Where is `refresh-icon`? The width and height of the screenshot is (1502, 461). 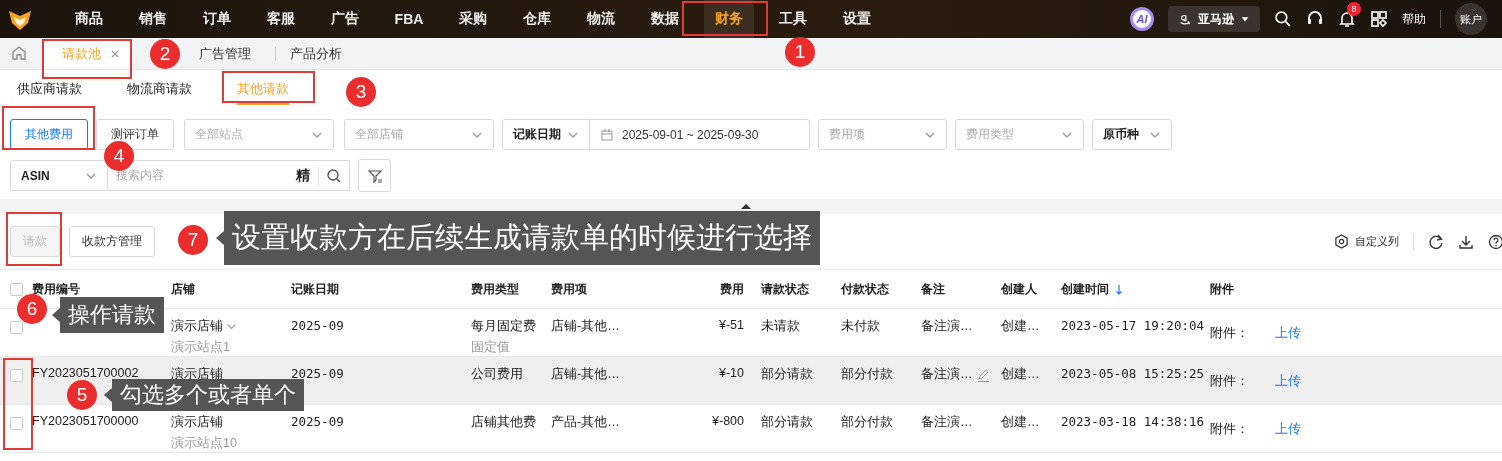 refresh-icon is located at coordinates (1436, 241).